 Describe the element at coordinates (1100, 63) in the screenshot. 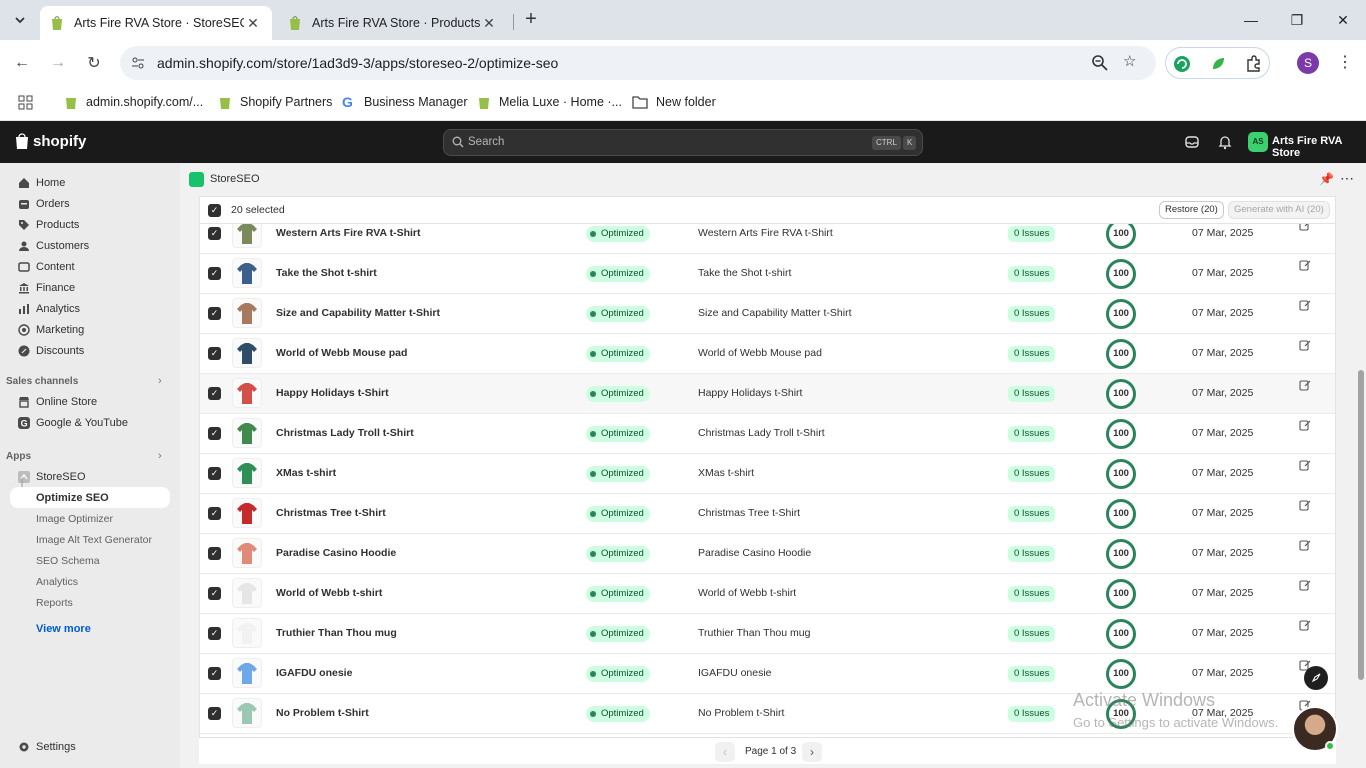

I see `zoom-icon` at that location.